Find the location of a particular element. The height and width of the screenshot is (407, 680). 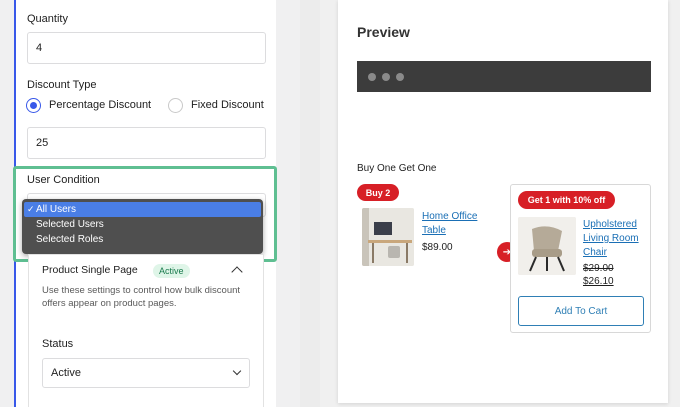

product-single-page-title: Product Single Page is located at coordinates (90, 270).